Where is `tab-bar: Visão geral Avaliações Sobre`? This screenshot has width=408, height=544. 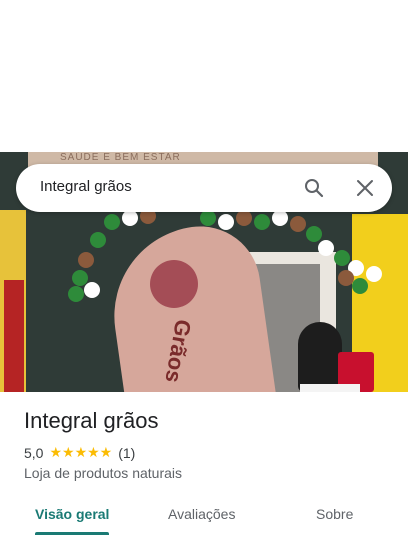
tab-bar: Visão geral Avaliações Sobre is located at coordinates (204, 518).